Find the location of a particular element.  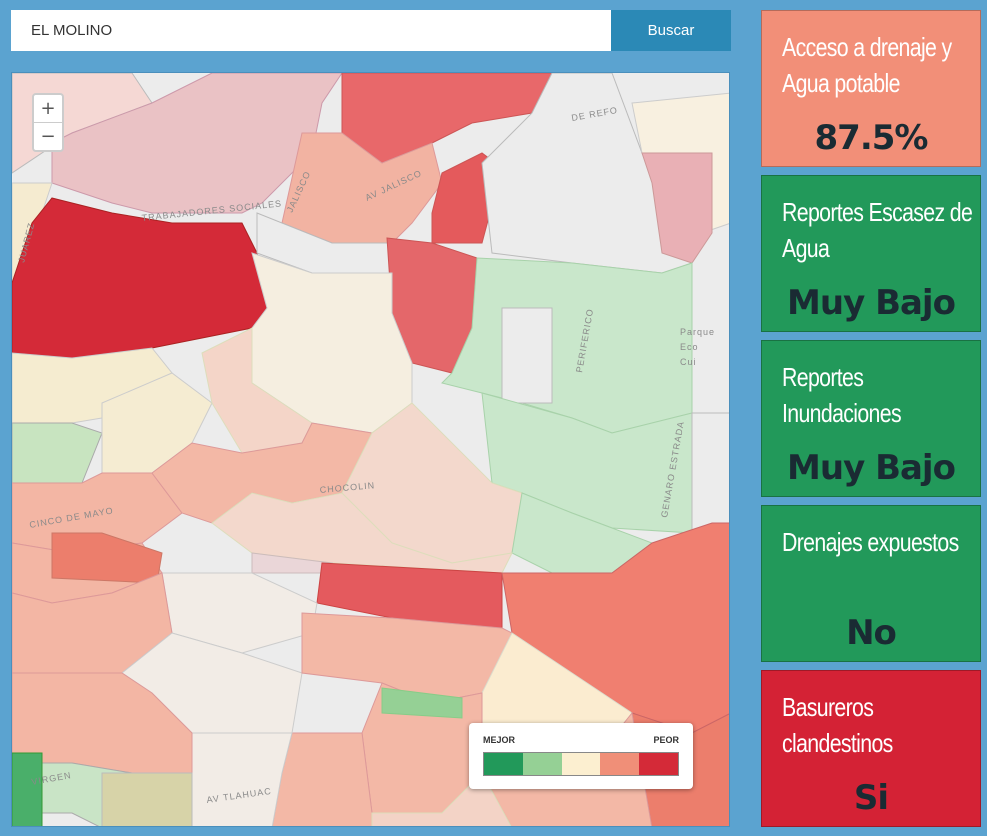

street-label: Parque is located at coordinates (697, 332).